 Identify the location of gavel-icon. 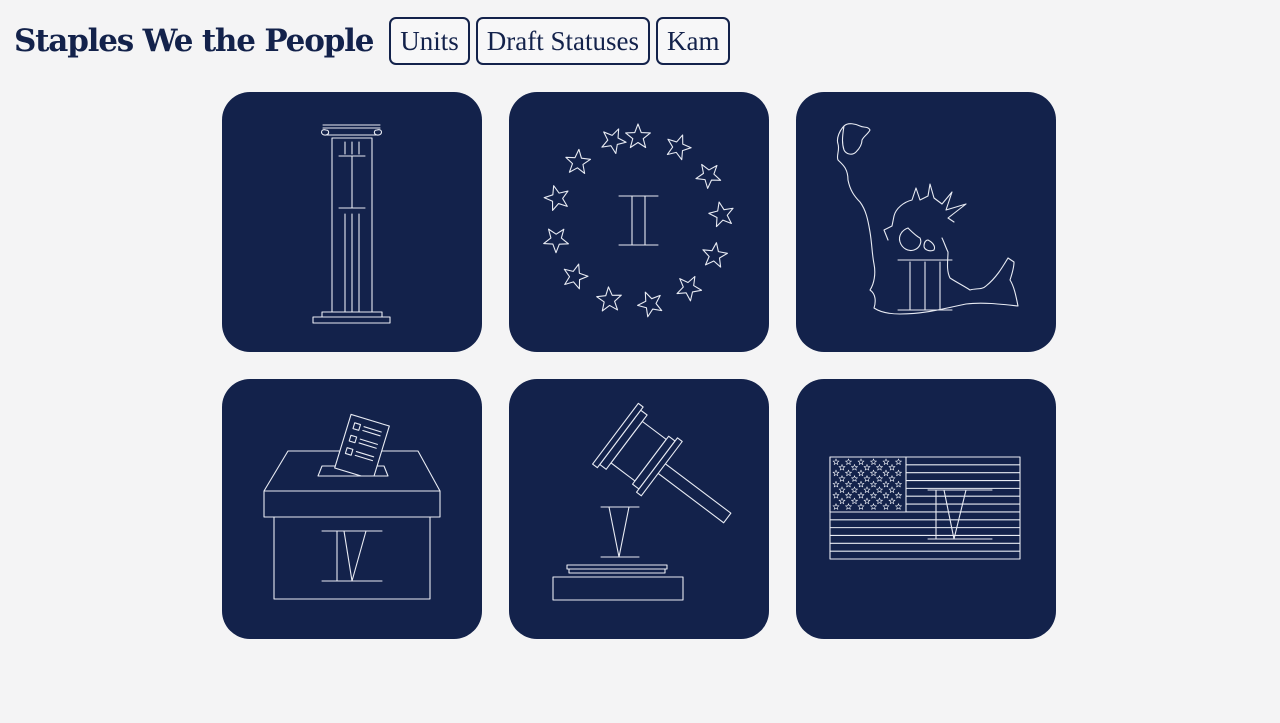
(642, 501).